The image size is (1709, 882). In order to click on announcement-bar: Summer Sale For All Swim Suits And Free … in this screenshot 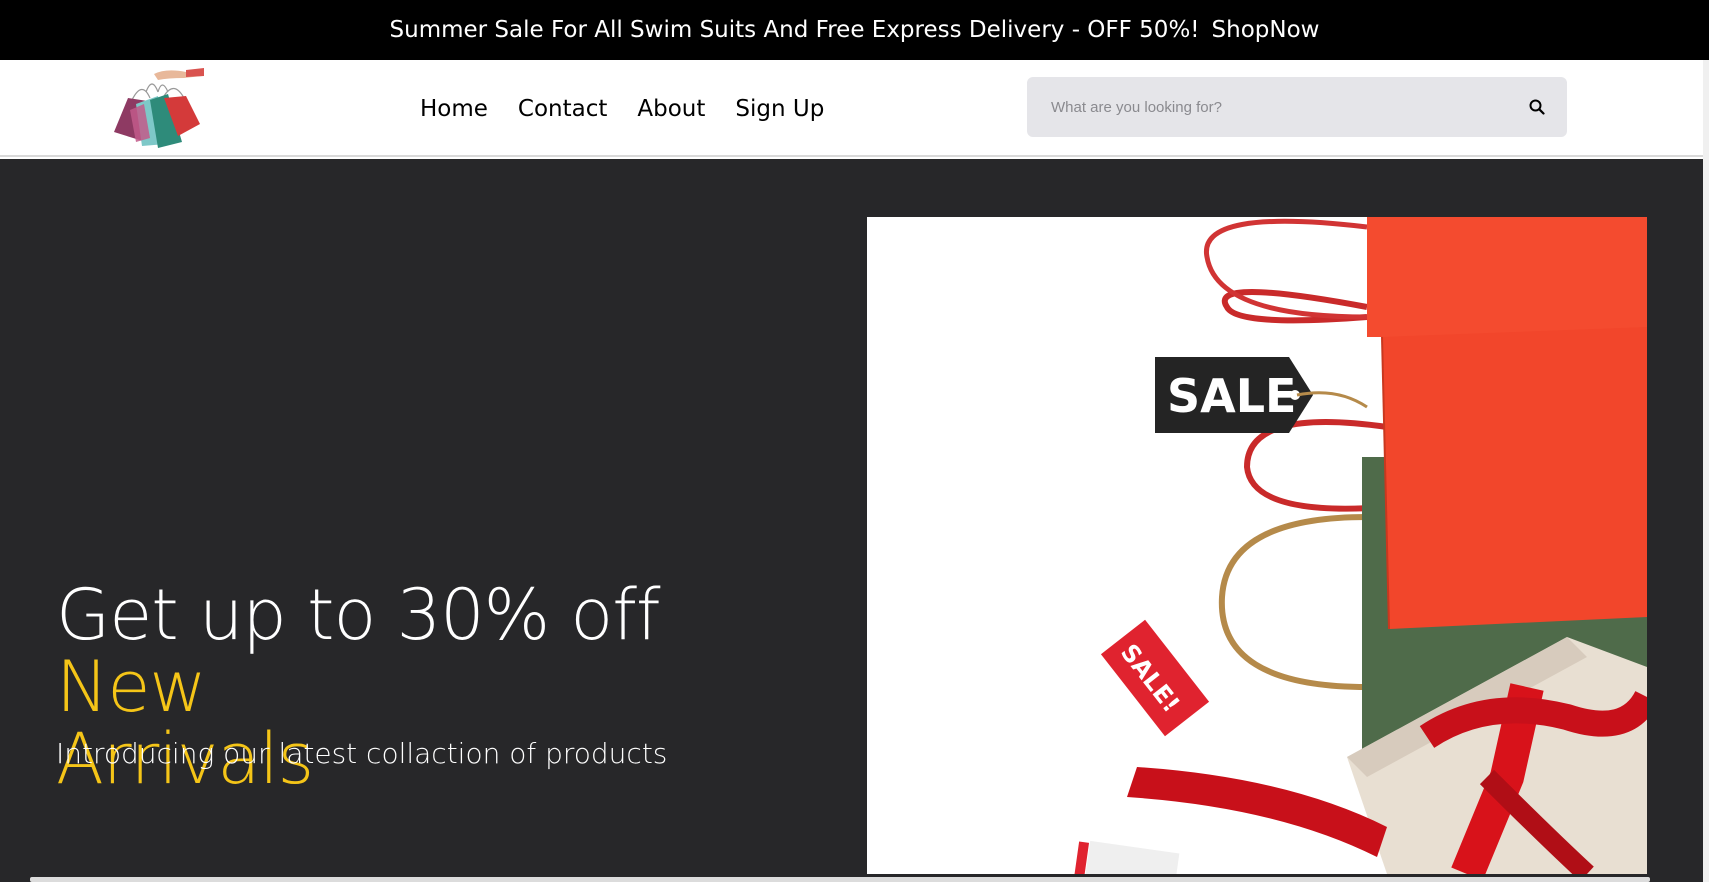, I will do `click(854, 30)`.